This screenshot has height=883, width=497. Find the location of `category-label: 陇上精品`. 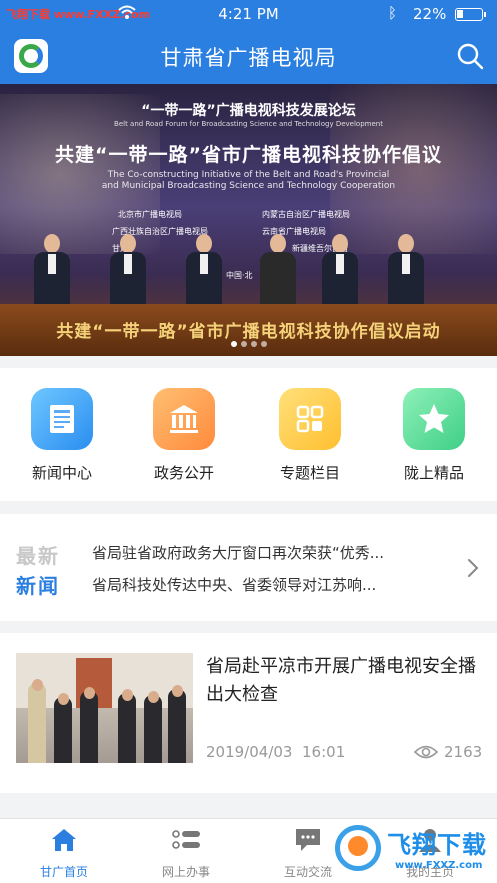

category-label: 陇上精品 is located at coordinates (433, 473).